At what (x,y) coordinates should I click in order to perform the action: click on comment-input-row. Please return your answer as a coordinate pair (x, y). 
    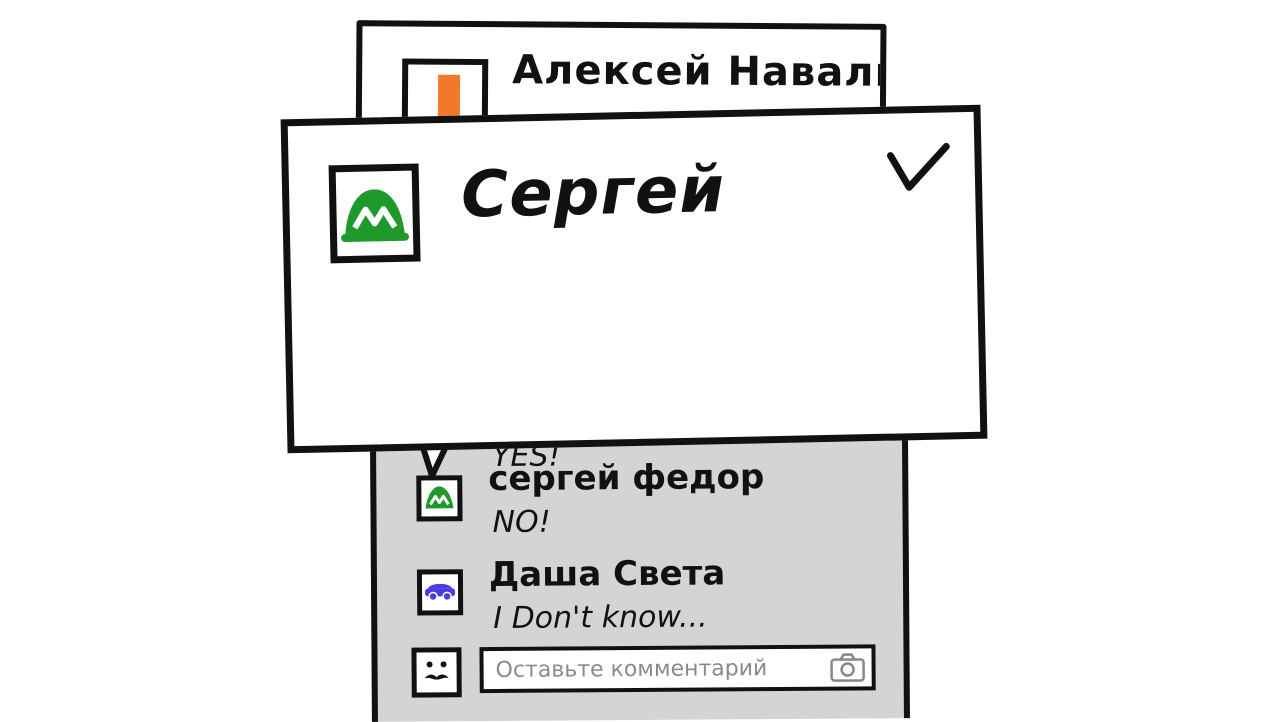
    Looking at the image, I should click on (646, 671).